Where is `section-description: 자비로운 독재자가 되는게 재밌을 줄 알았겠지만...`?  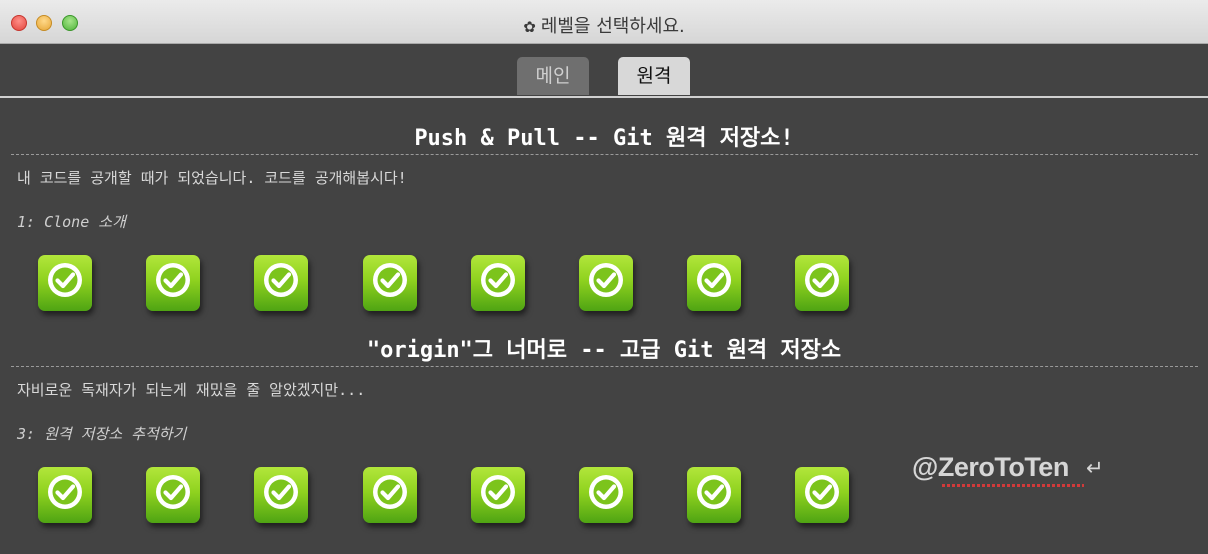 section-description: 자비로운 독재자가 되는게 재밌을 줄 알았겠지만... is located at coordinates (191, 390).